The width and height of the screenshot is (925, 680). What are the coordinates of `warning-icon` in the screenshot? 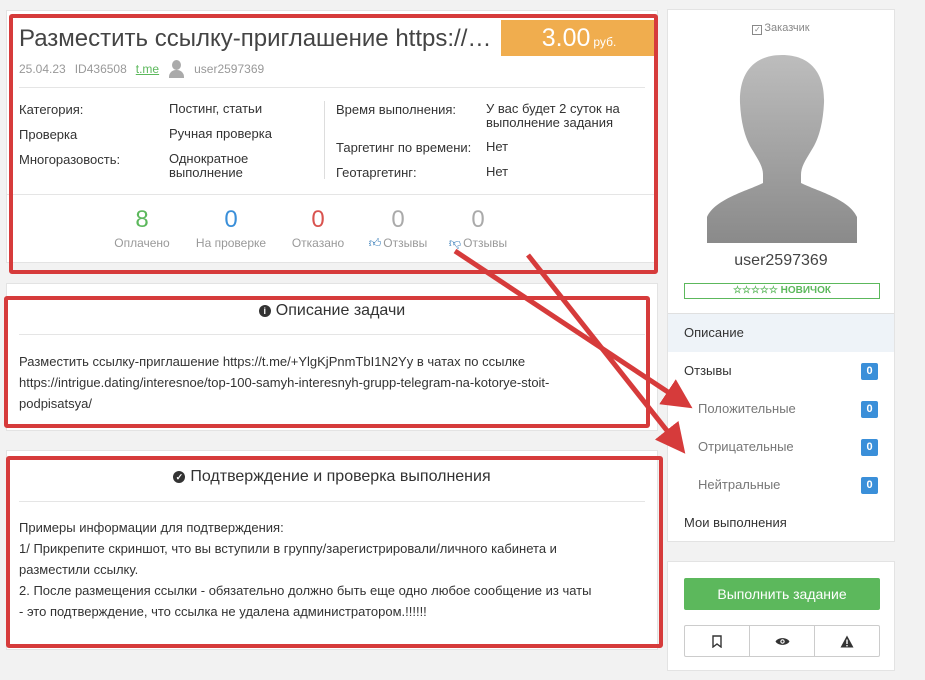 It's located at (847, 641).